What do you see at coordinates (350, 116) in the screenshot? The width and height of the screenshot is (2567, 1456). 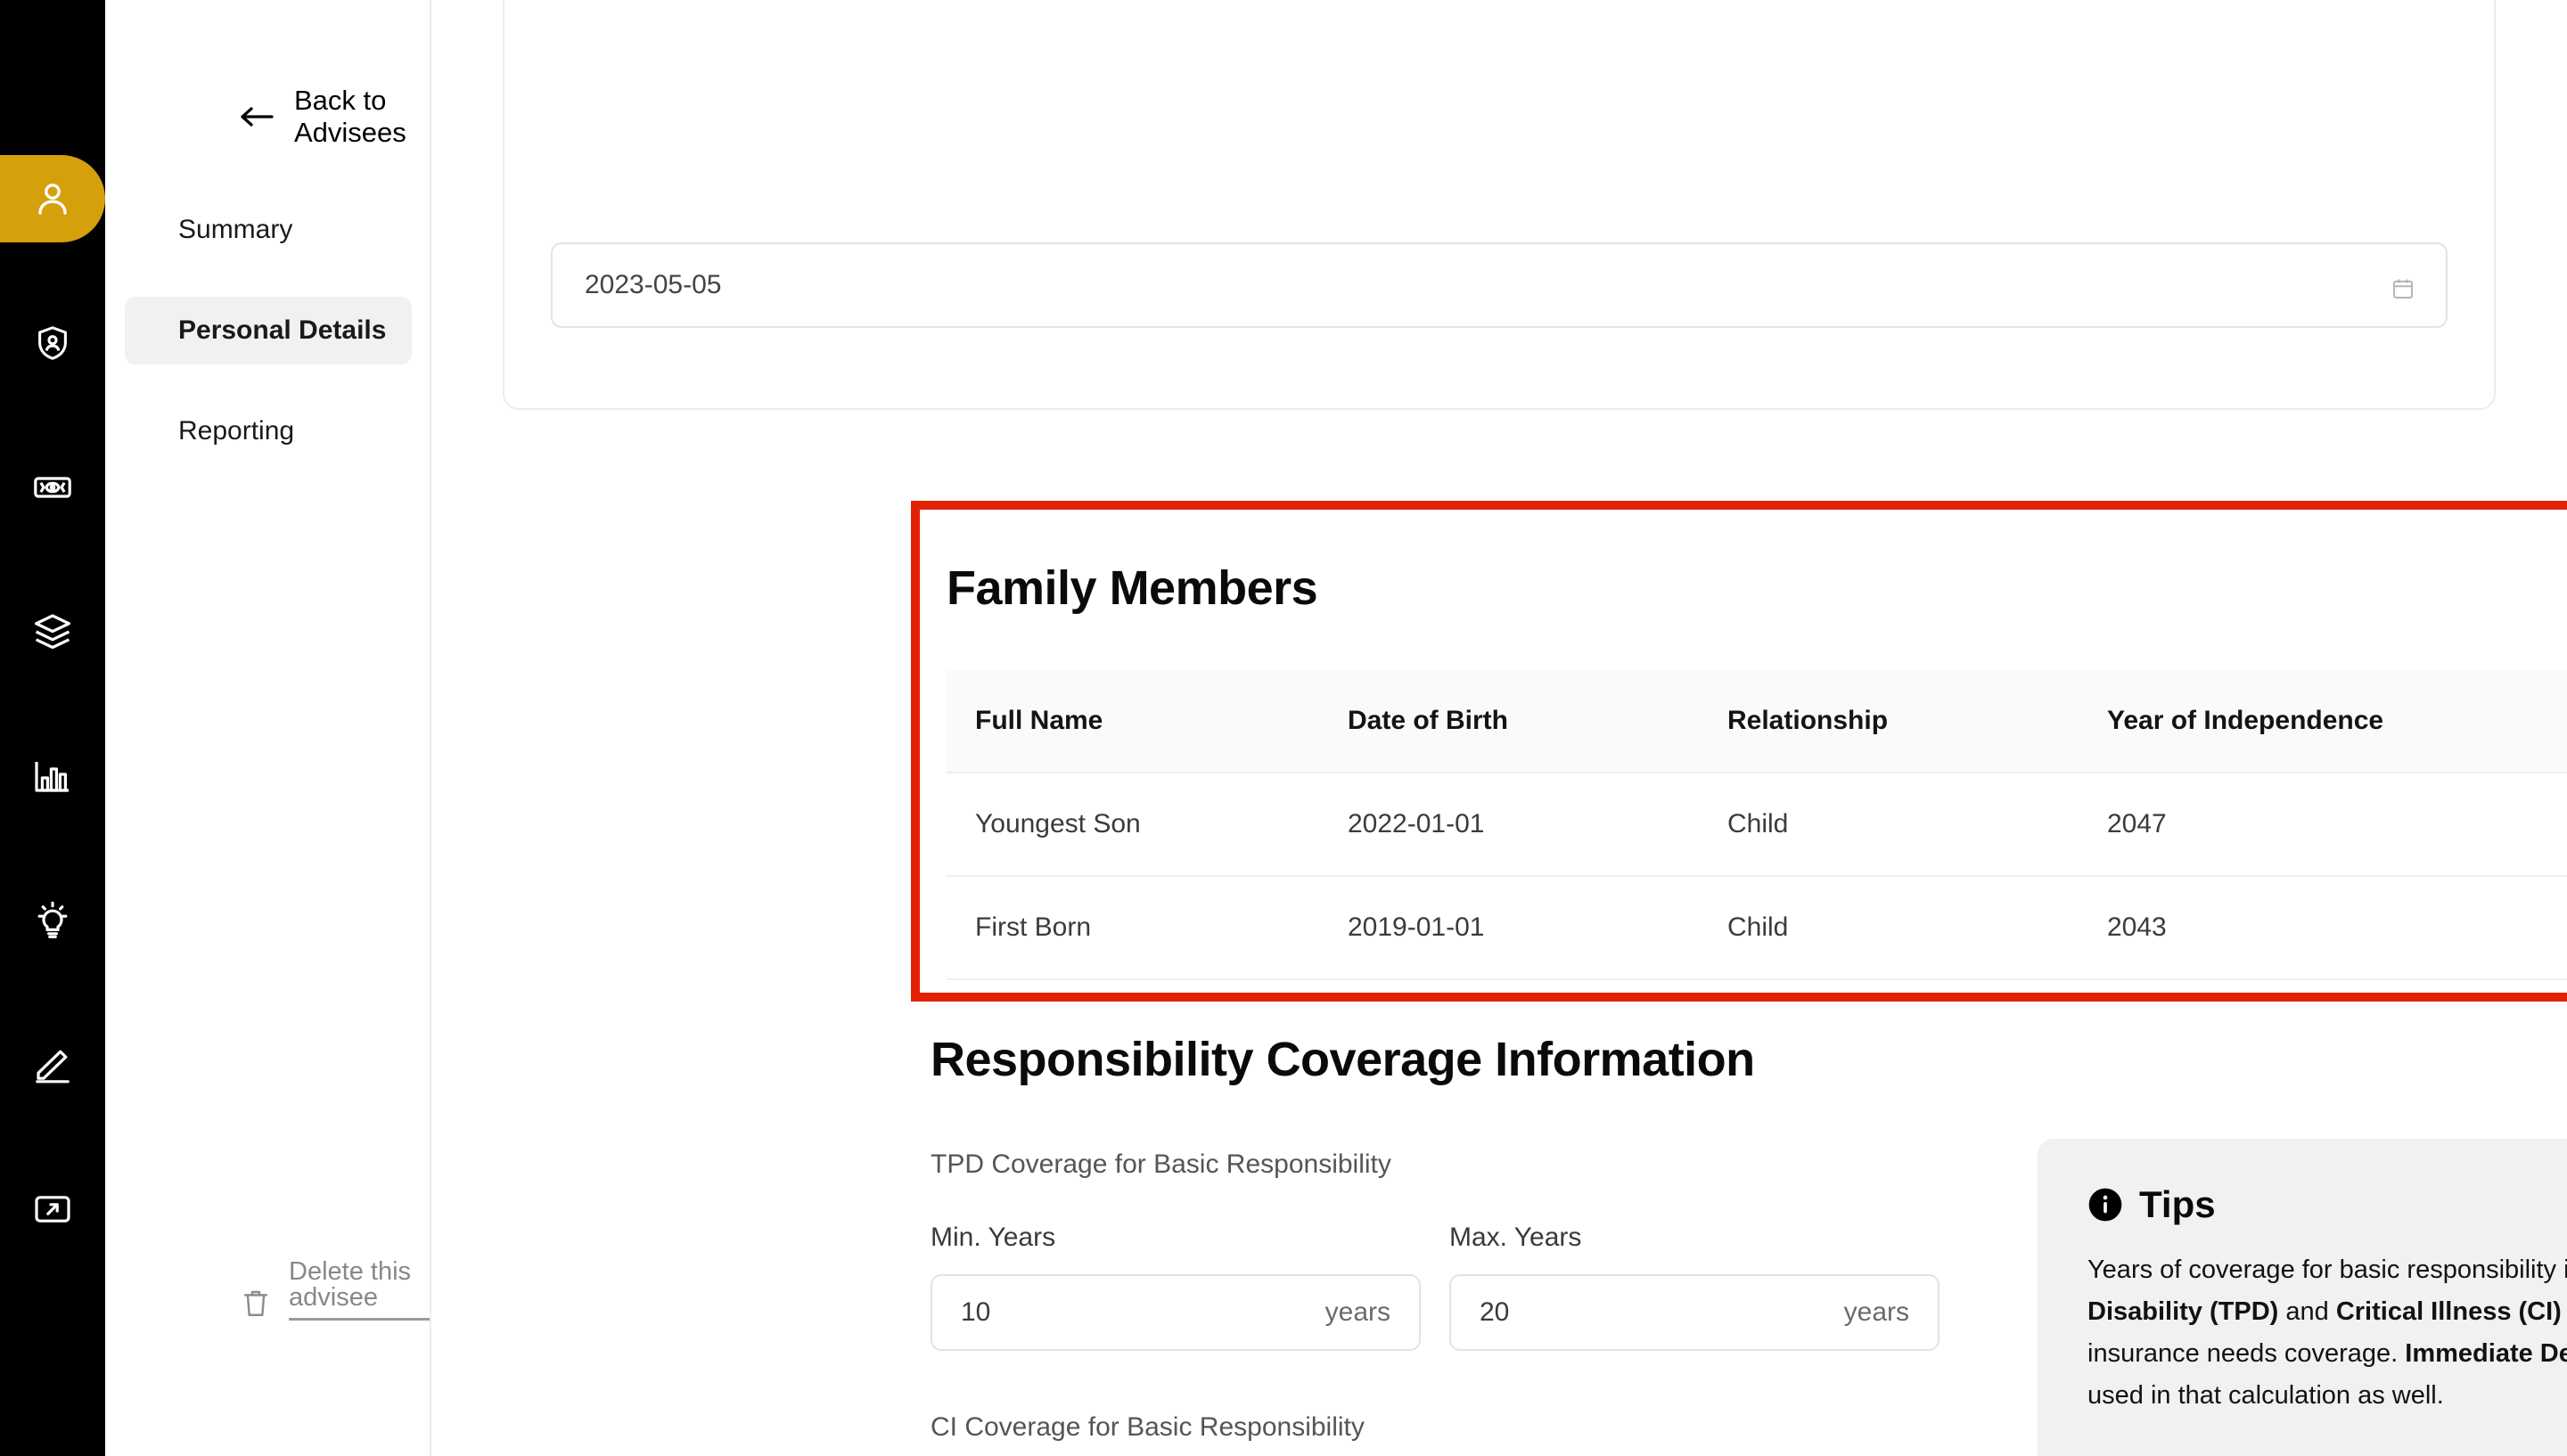 I see `back-to-advisees-label: Back to Advisees` at bounding box center [350, 116].